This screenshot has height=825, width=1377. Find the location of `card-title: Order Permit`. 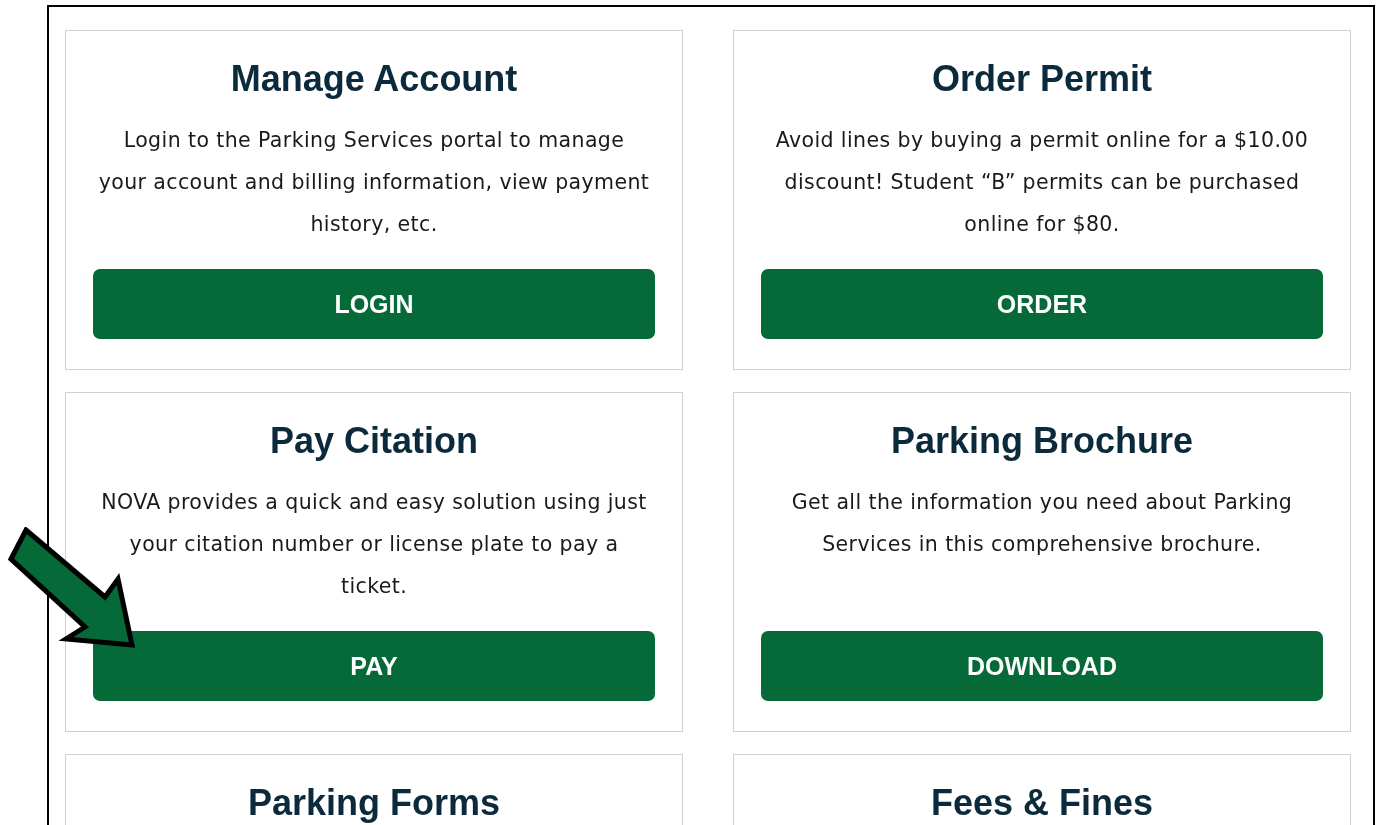

card-title: Order Permit is located at coordinates (1042, 79).